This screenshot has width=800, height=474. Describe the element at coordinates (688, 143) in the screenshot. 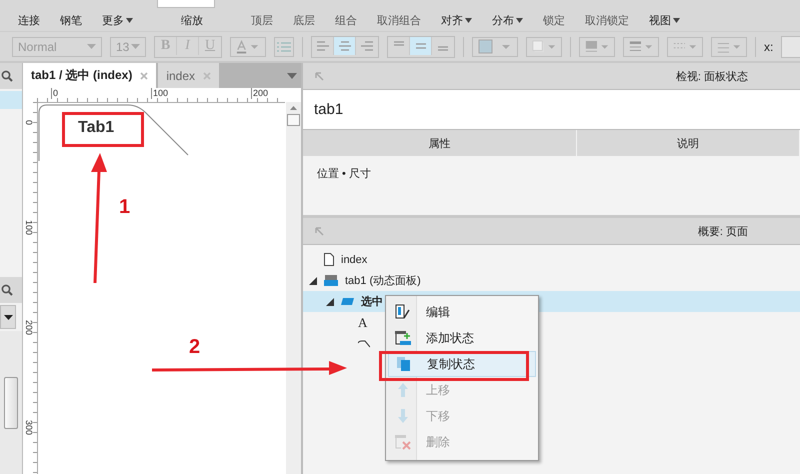

I see `inspector-tab: 说明` at that location.